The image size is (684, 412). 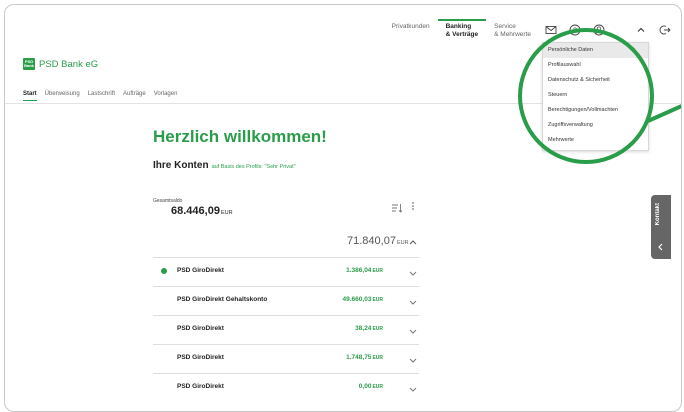 I want to click on account-amount: 49.660,03EUR, so click(x=363, y=299).